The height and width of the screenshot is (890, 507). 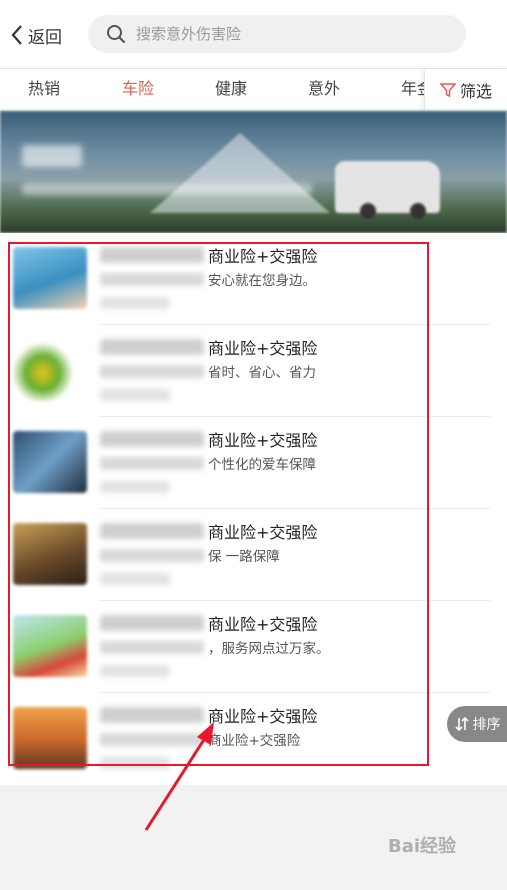 What do you see at coordinates (286, 34) in the screenshot?
I see `search-input` at bounding box center [286, 34].